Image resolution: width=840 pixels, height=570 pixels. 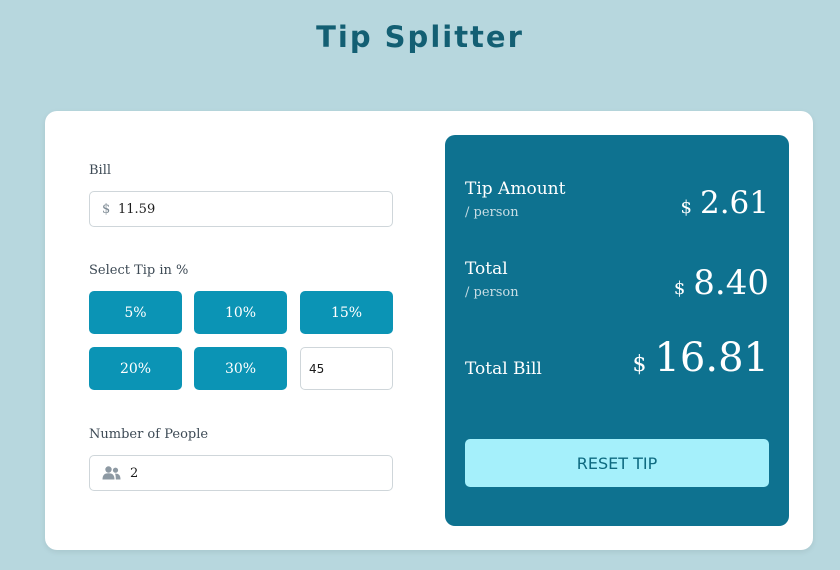 What do you see at coordinates (240, 368) in the screenshot?
I see `tip-button-30: 30%` at bounding box center [240, 368].